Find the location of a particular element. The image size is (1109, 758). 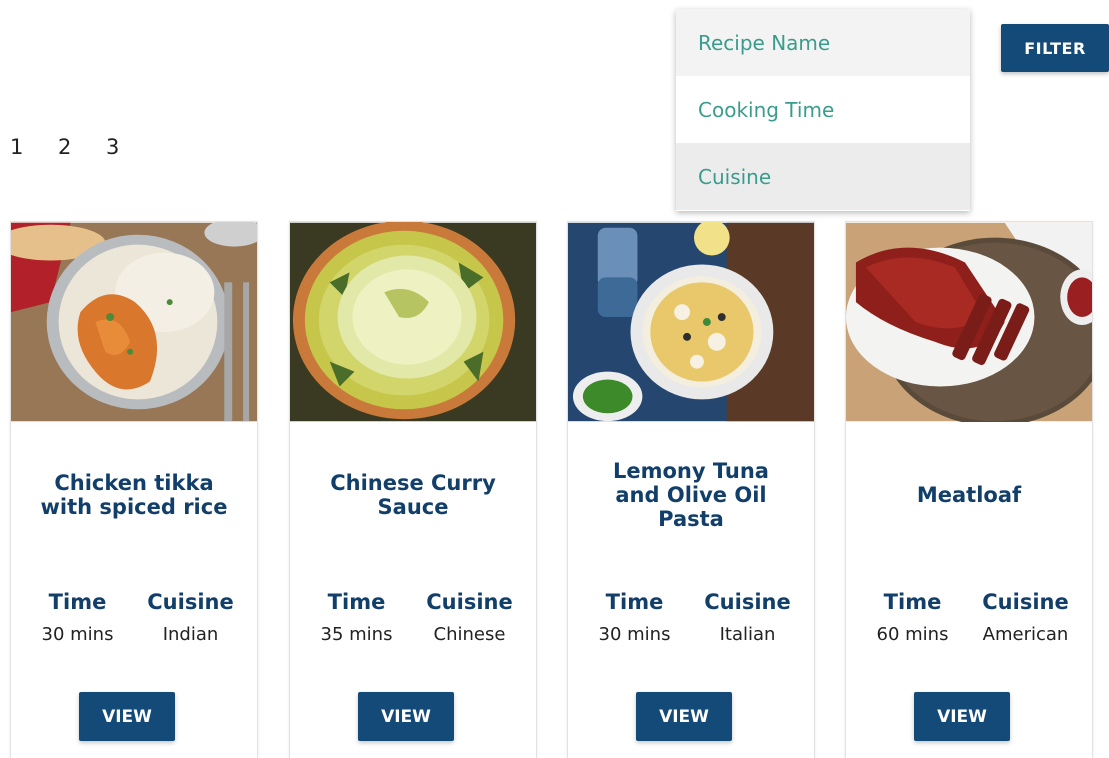

dropdown-option-cooking-time: Cooking Time is located at coordinates (823, 109).